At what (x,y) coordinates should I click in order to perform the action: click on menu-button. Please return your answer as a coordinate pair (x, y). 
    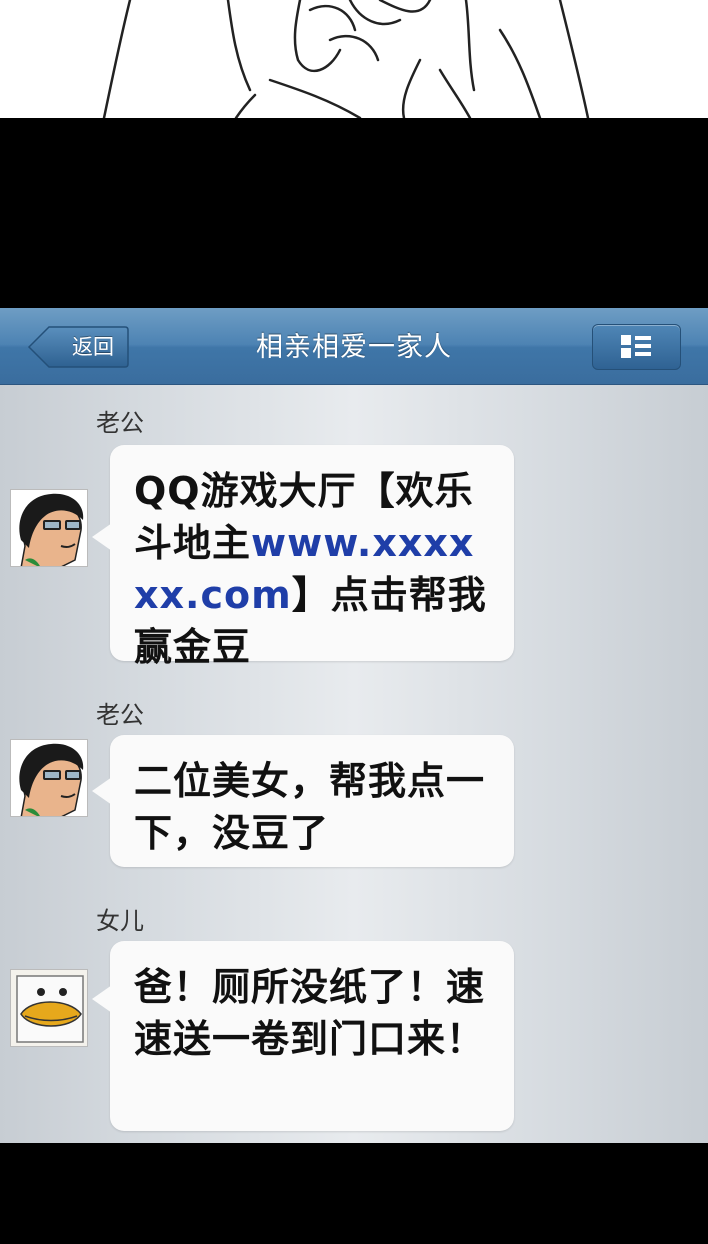
    Looking at the image, I should click on (636, 347).